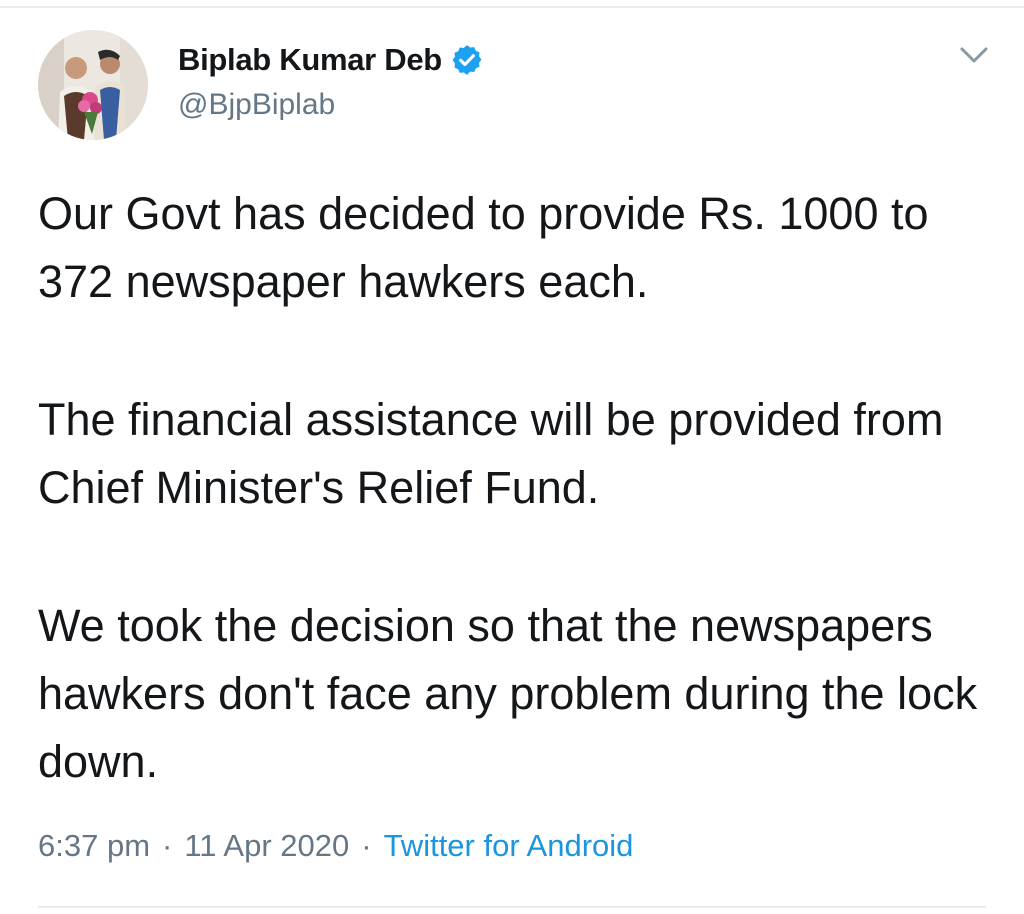 The width and height of the screenshot is (1024, 914). What do you see at coordinates (512, 907) in the screenshot?
I see `bottom-divider` at bounding box center [512, 907].